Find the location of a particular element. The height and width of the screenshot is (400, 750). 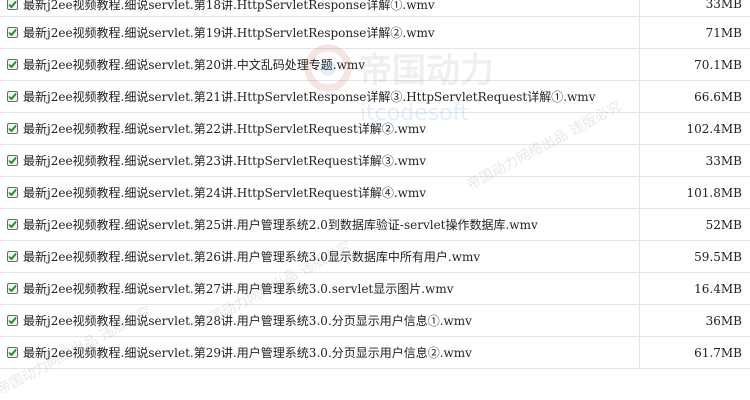

file-size: 61.7MB is located at coordinates (718, 352).